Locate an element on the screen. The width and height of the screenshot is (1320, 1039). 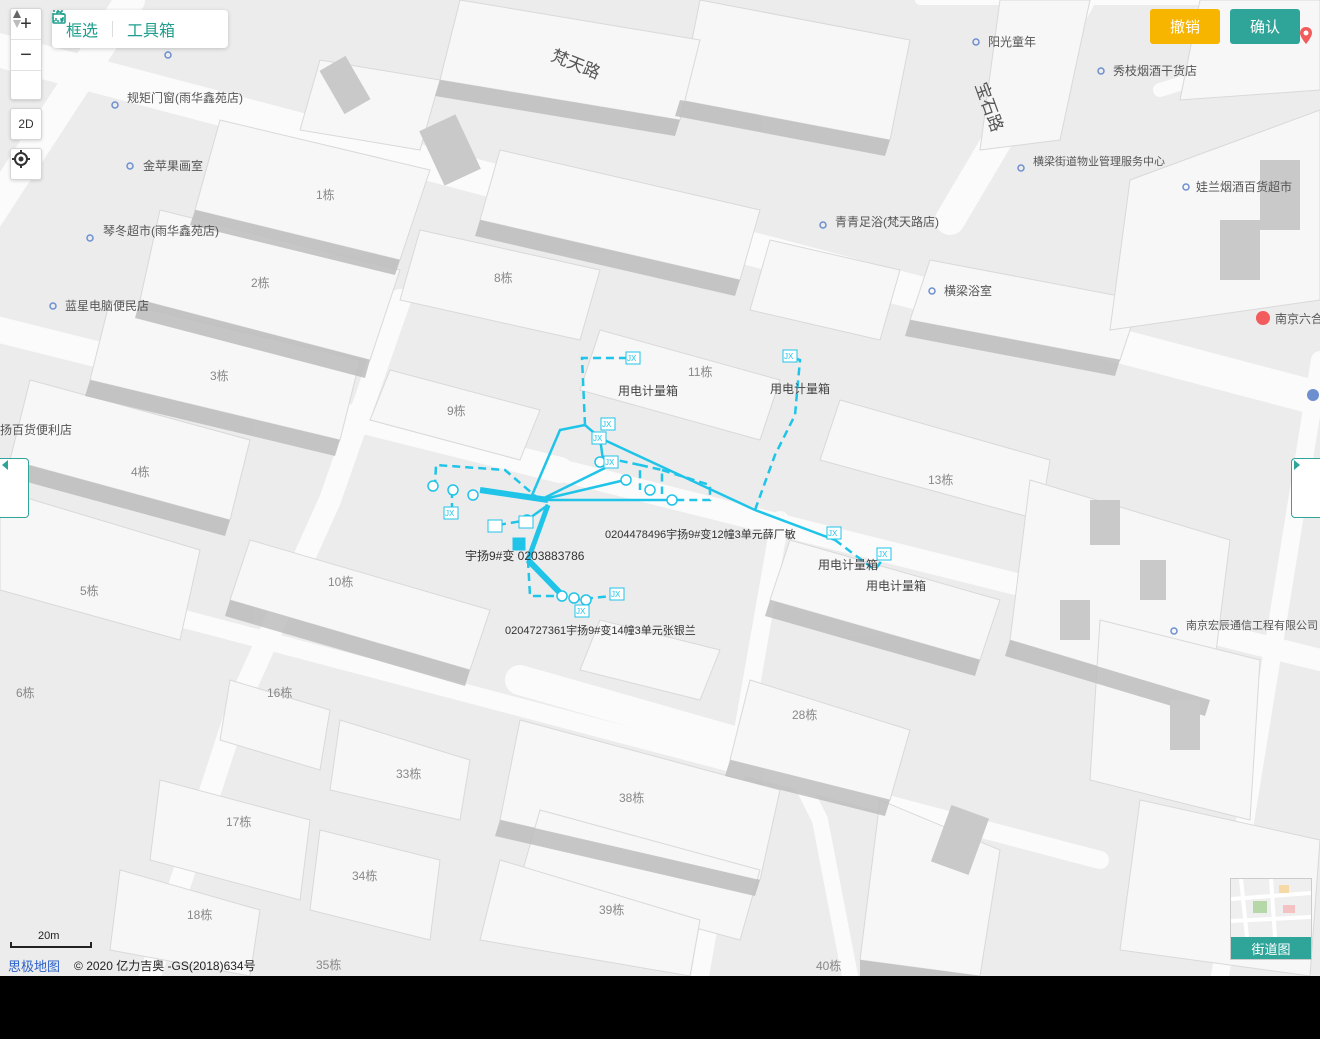
poi-label: 规矩门窗(雨华鑫苑店) is located at coordinates (185, 97).